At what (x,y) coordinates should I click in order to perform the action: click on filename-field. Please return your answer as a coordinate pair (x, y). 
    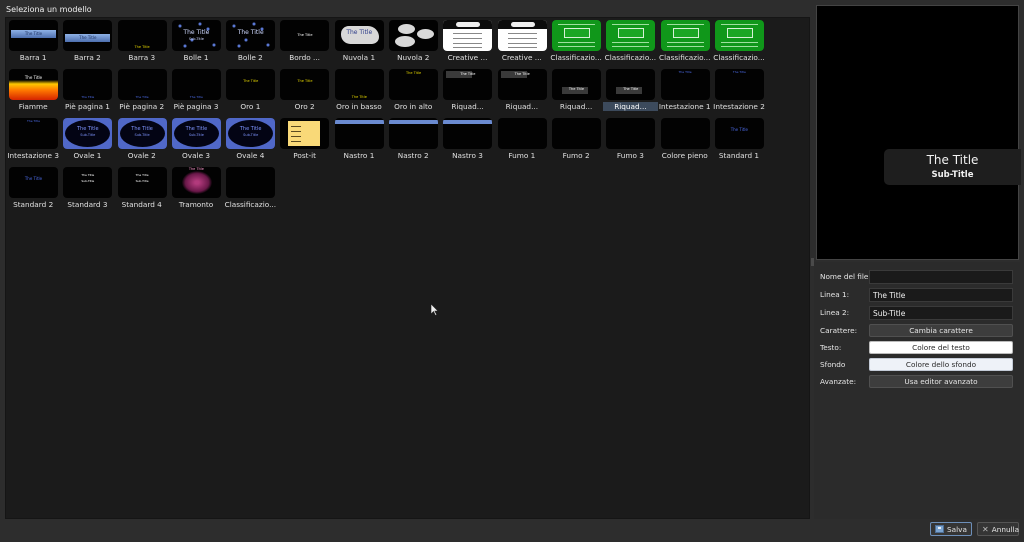
    Looking at the image, I should click on (941, 277).